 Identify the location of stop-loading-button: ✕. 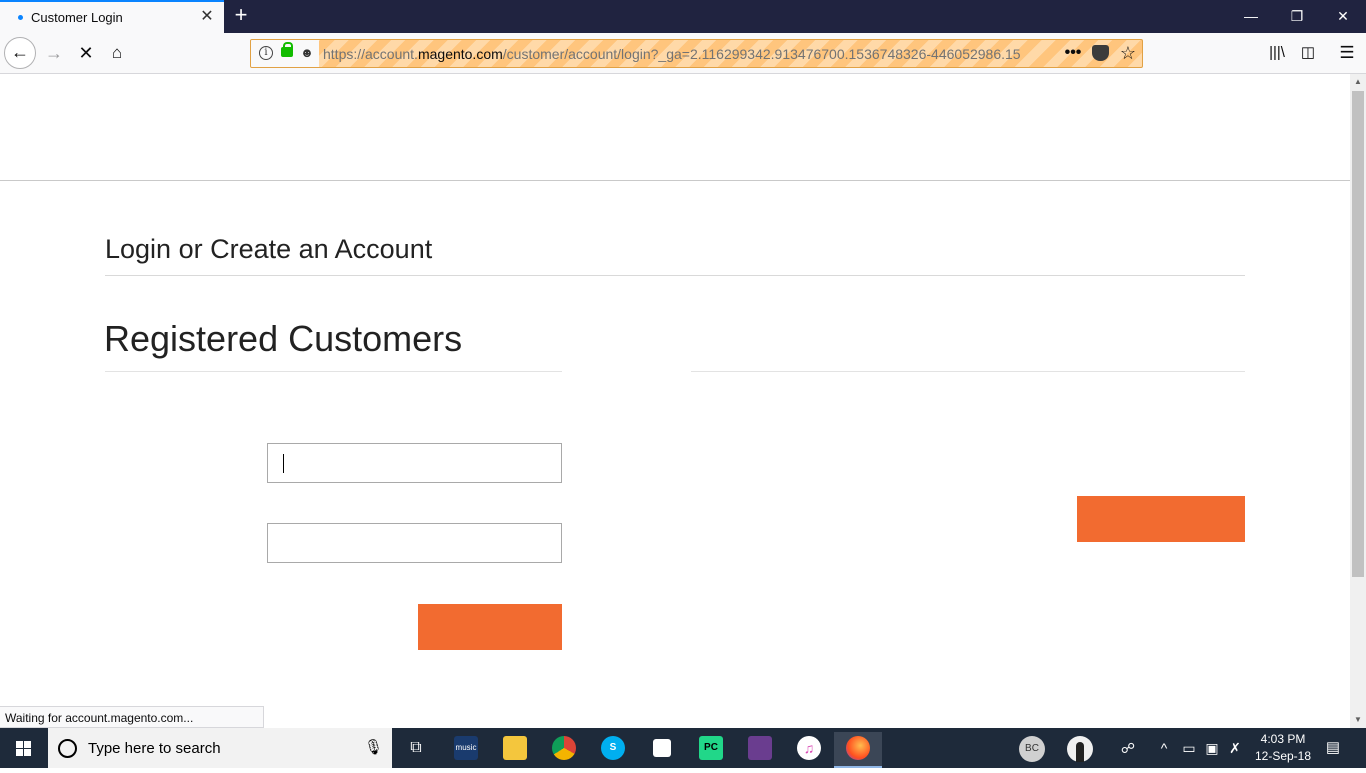
(86, 53).